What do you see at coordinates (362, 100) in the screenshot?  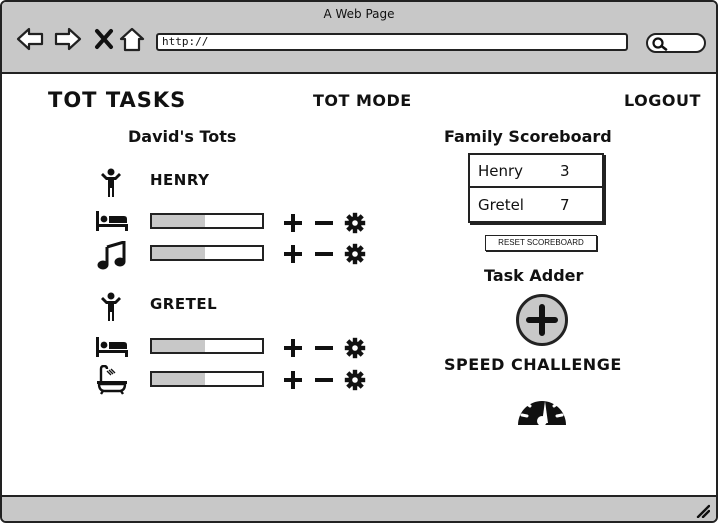 I see `tot-mode-link: TOT MODE` at bounding box center [362, 100].